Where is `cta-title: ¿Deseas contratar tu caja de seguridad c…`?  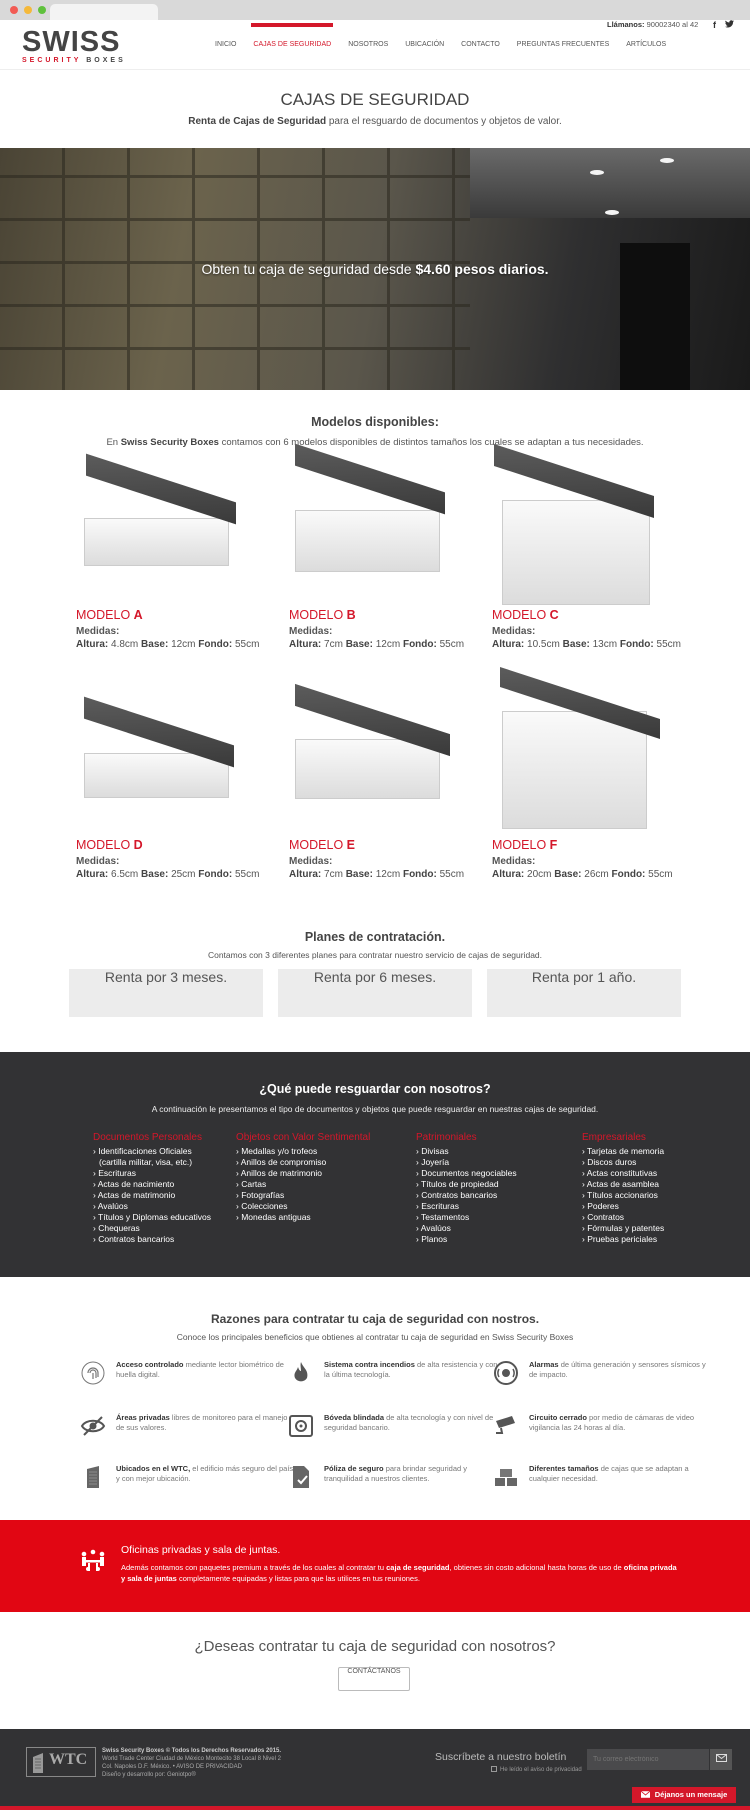
cta-title: ¿Deseas contratar tu caja de seguridad c… is located at coordinates (375, 1646).